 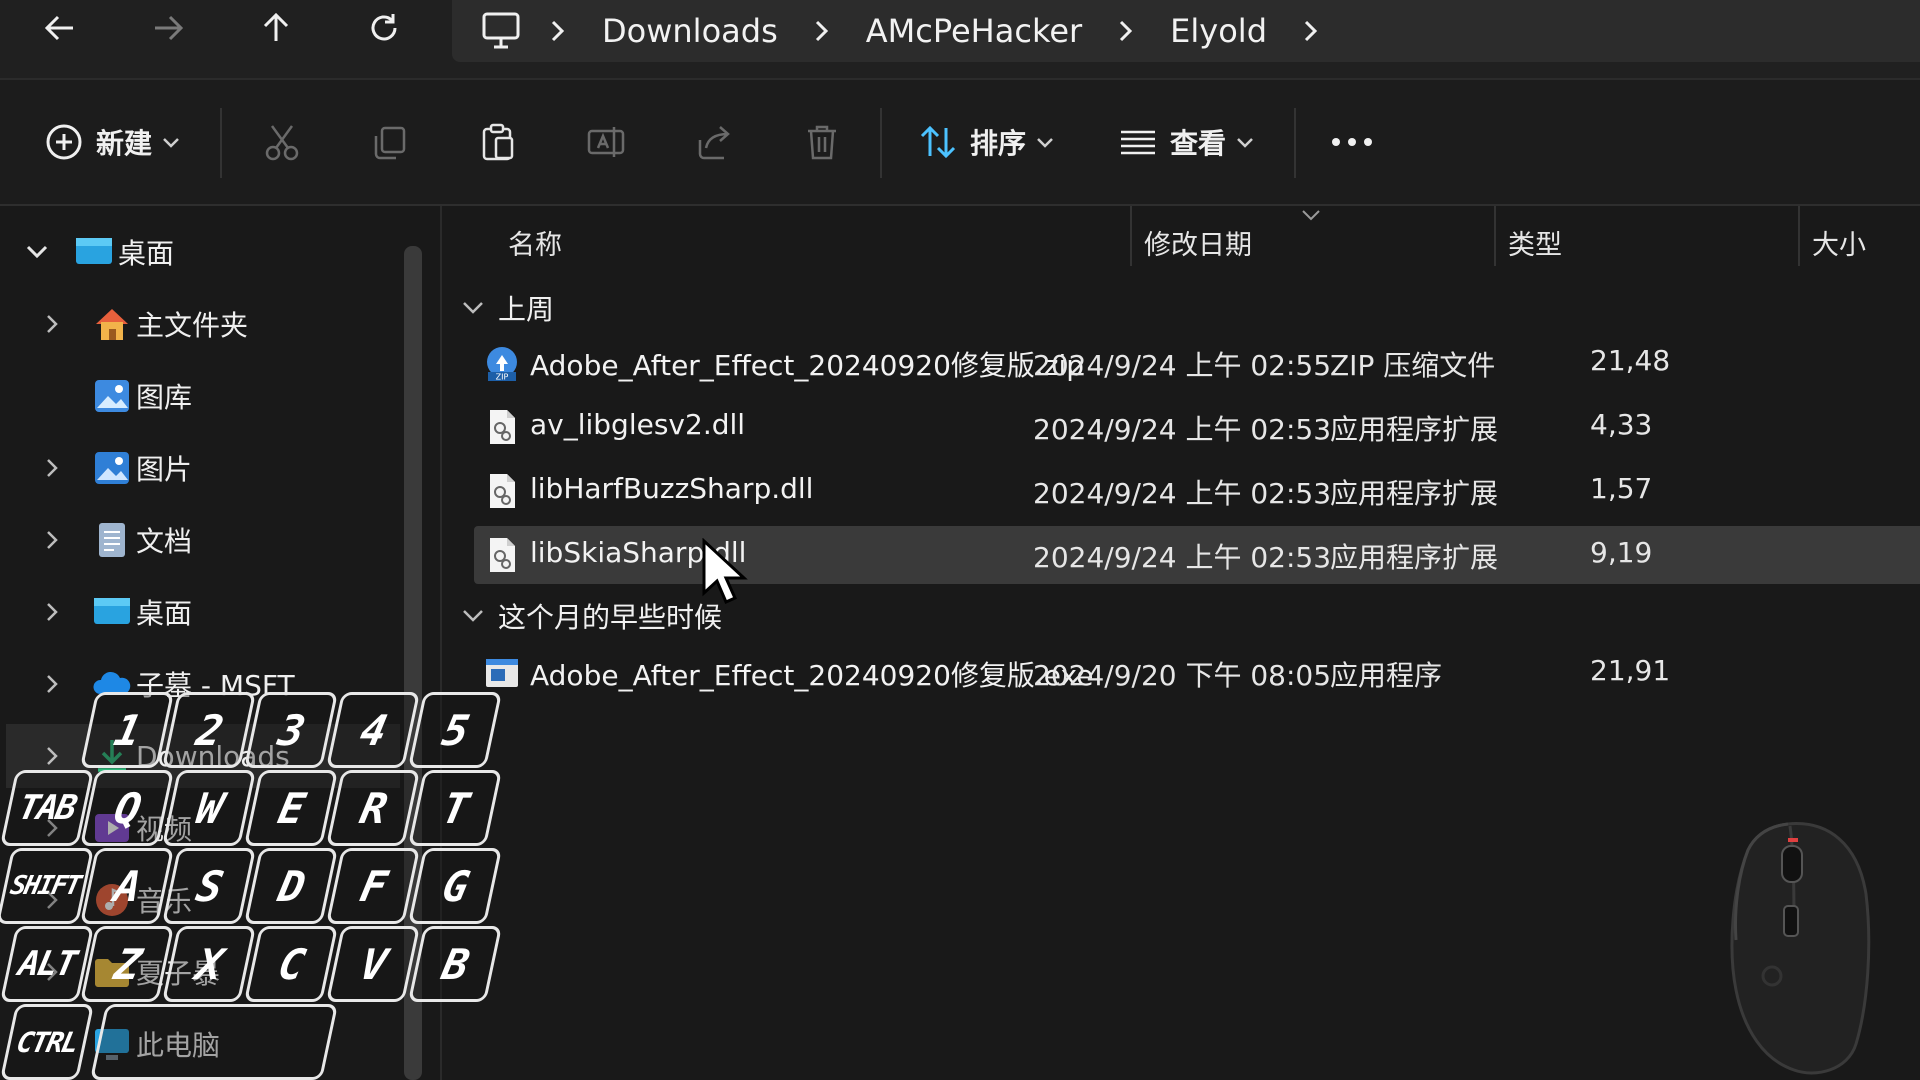 I want to click on sort-arrows-icon, so click(x=938, y=142).